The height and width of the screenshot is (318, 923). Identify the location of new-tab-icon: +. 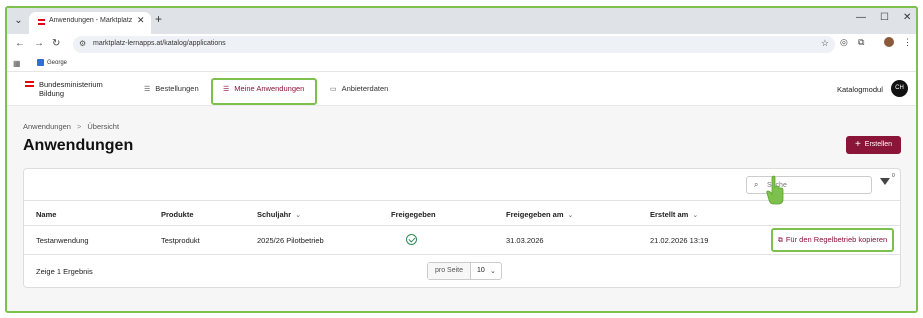
(158, 19).